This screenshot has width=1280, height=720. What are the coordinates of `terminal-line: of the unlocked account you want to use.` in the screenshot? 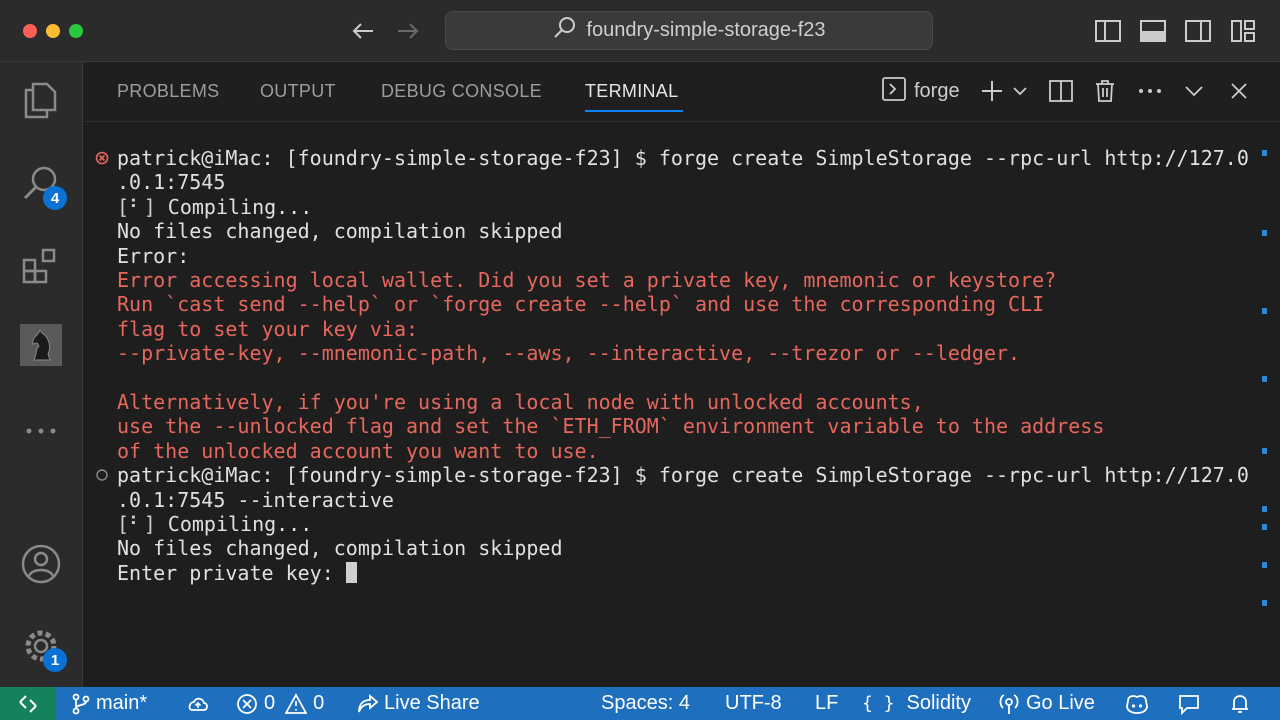 It's located at (358, 451).